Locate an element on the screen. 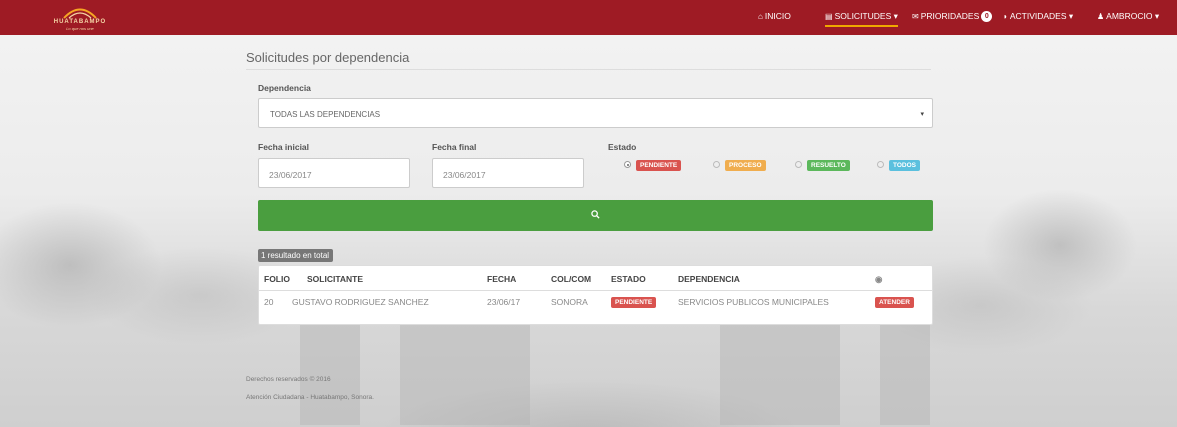  search-button is located at coordinates (595, 215).